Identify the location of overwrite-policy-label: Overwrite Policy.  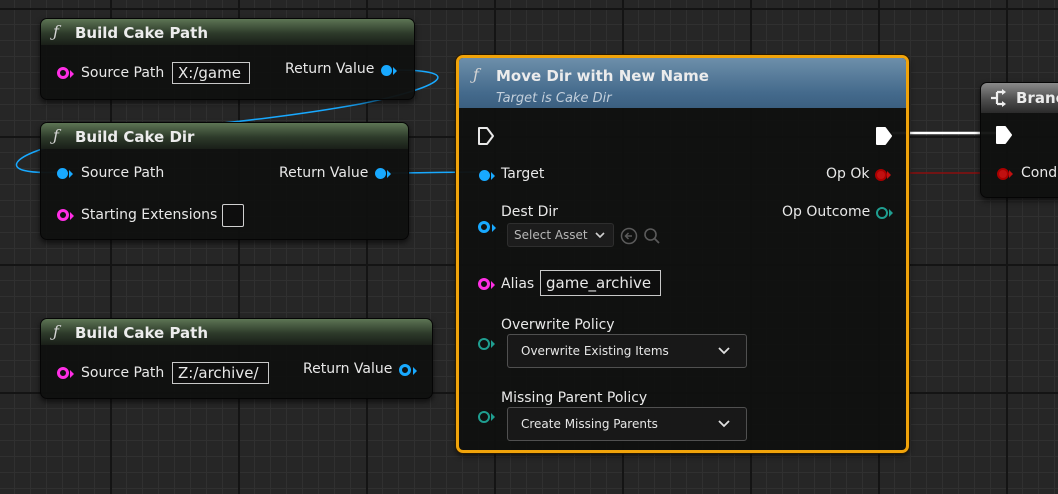
(558, 325).